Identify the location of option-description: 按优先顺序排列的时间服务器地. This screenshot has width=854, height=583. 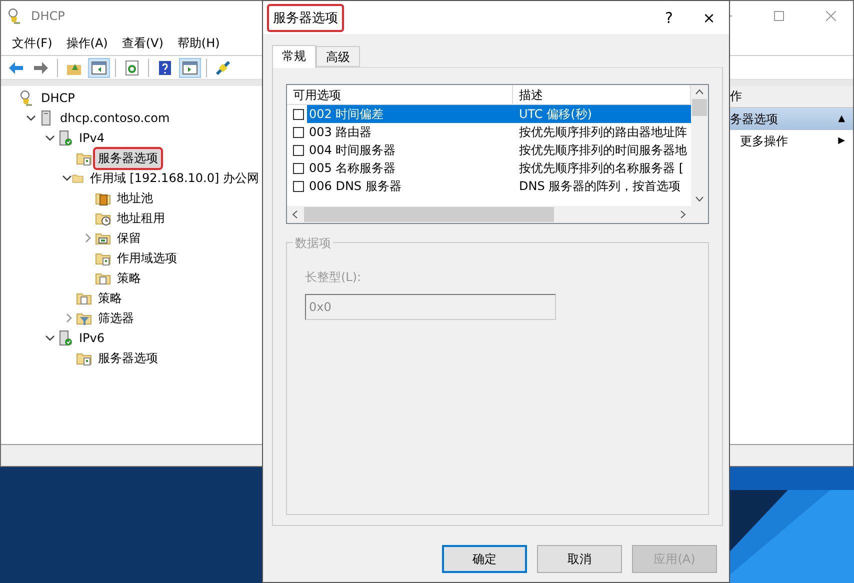
(603, 150).